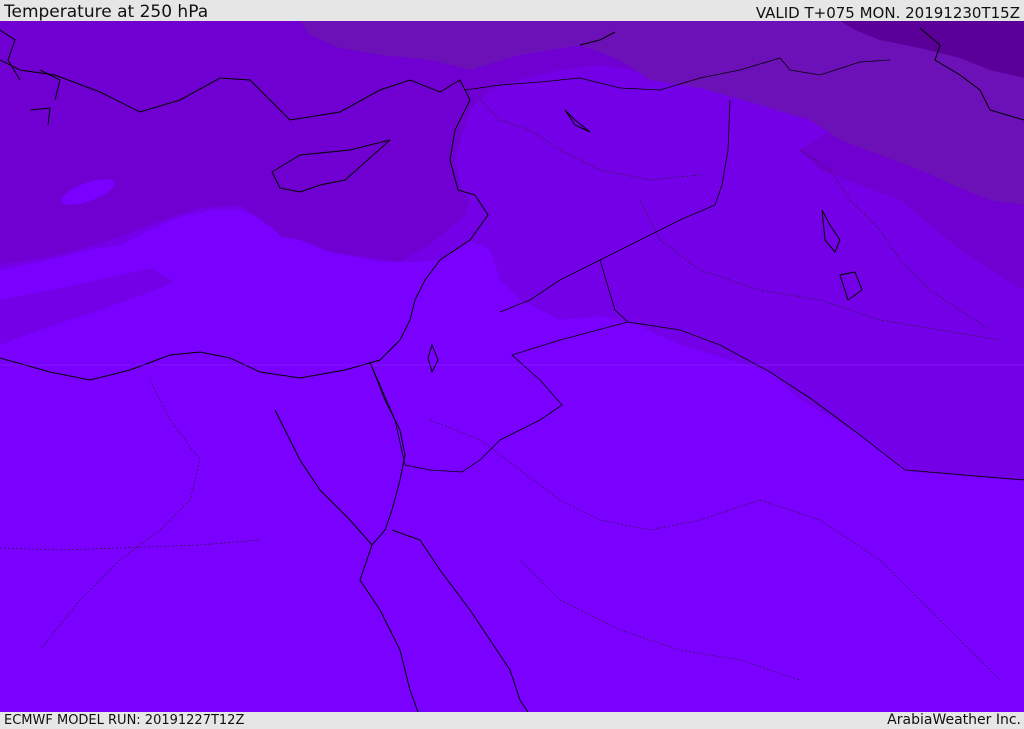  Describe the element at coordinates (954, 720) in the screenshot. I see `credit-label: ArabiaWeather Inc.` at that location.